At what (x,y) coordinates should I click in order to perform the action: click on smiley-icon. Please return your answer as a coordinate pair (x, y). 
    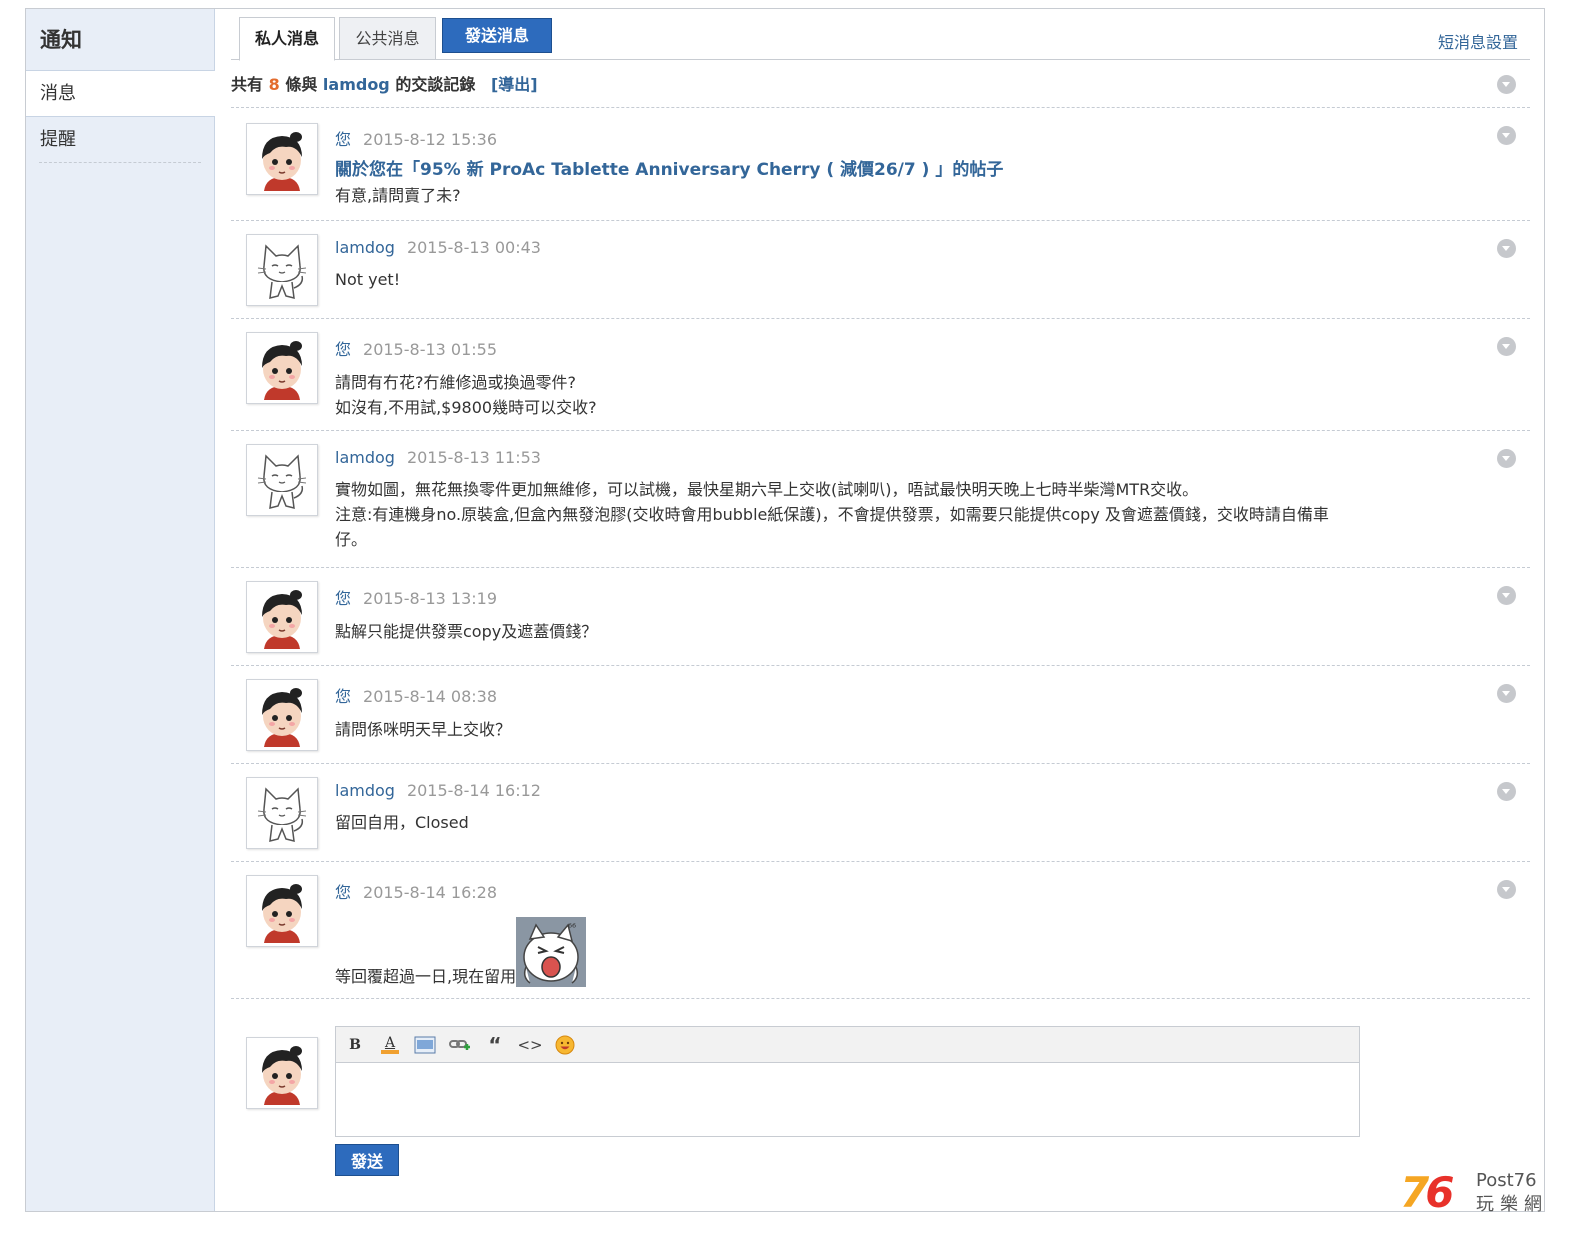
    Looking at the image, I should click on (565, 1045).